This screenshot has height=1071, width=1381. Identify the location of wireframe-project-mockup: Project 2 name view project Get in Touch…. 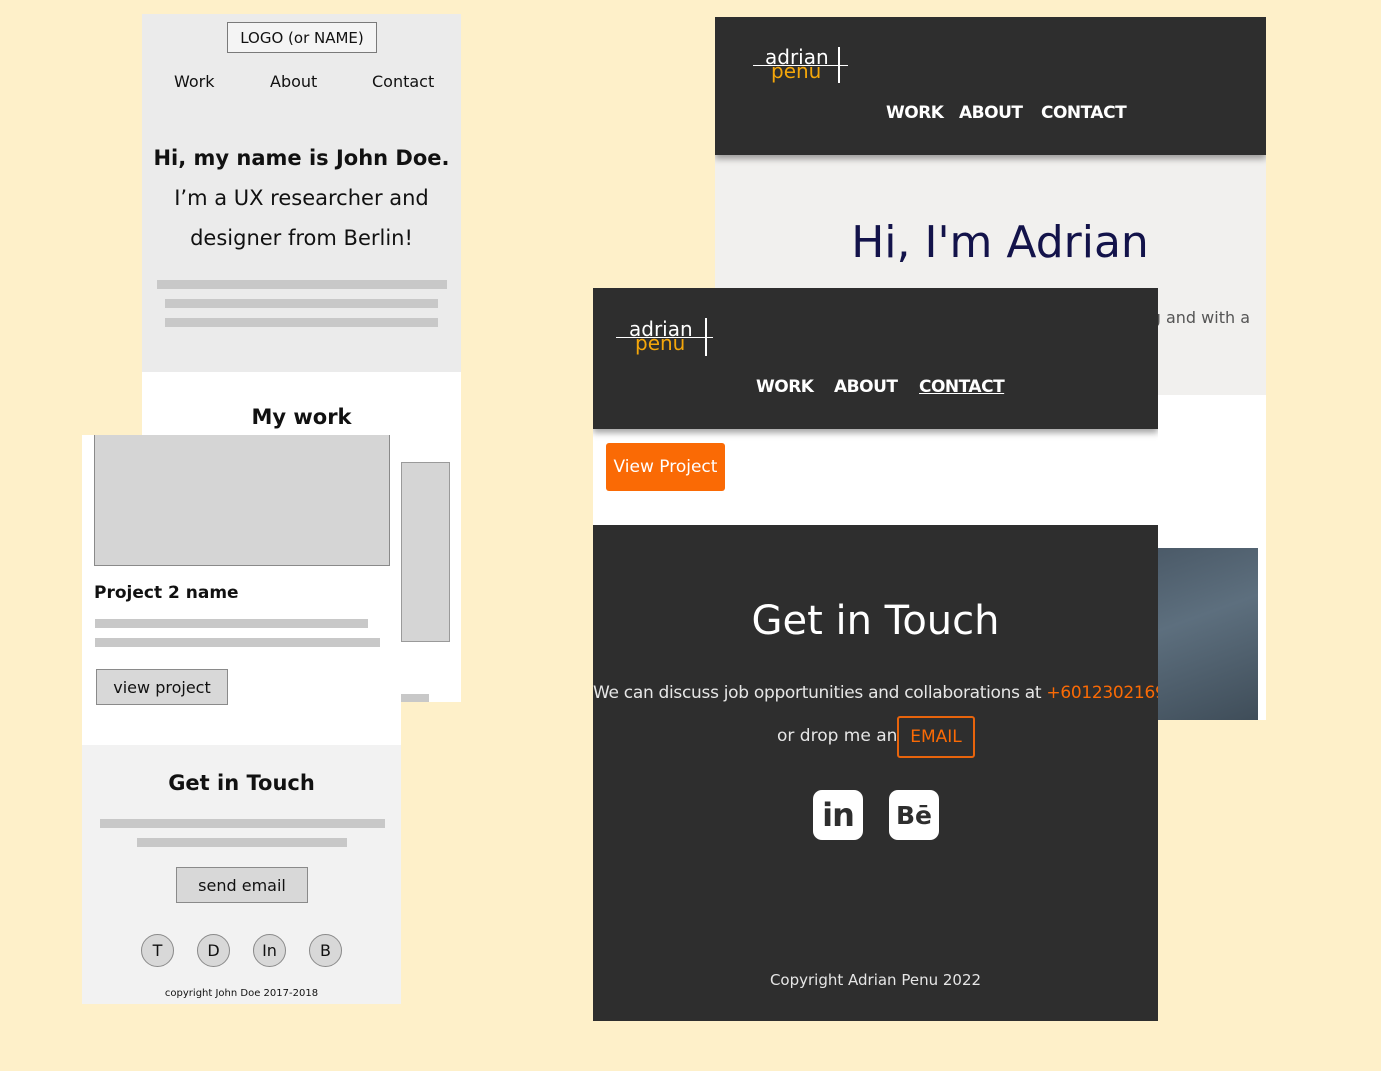
(241, 719).